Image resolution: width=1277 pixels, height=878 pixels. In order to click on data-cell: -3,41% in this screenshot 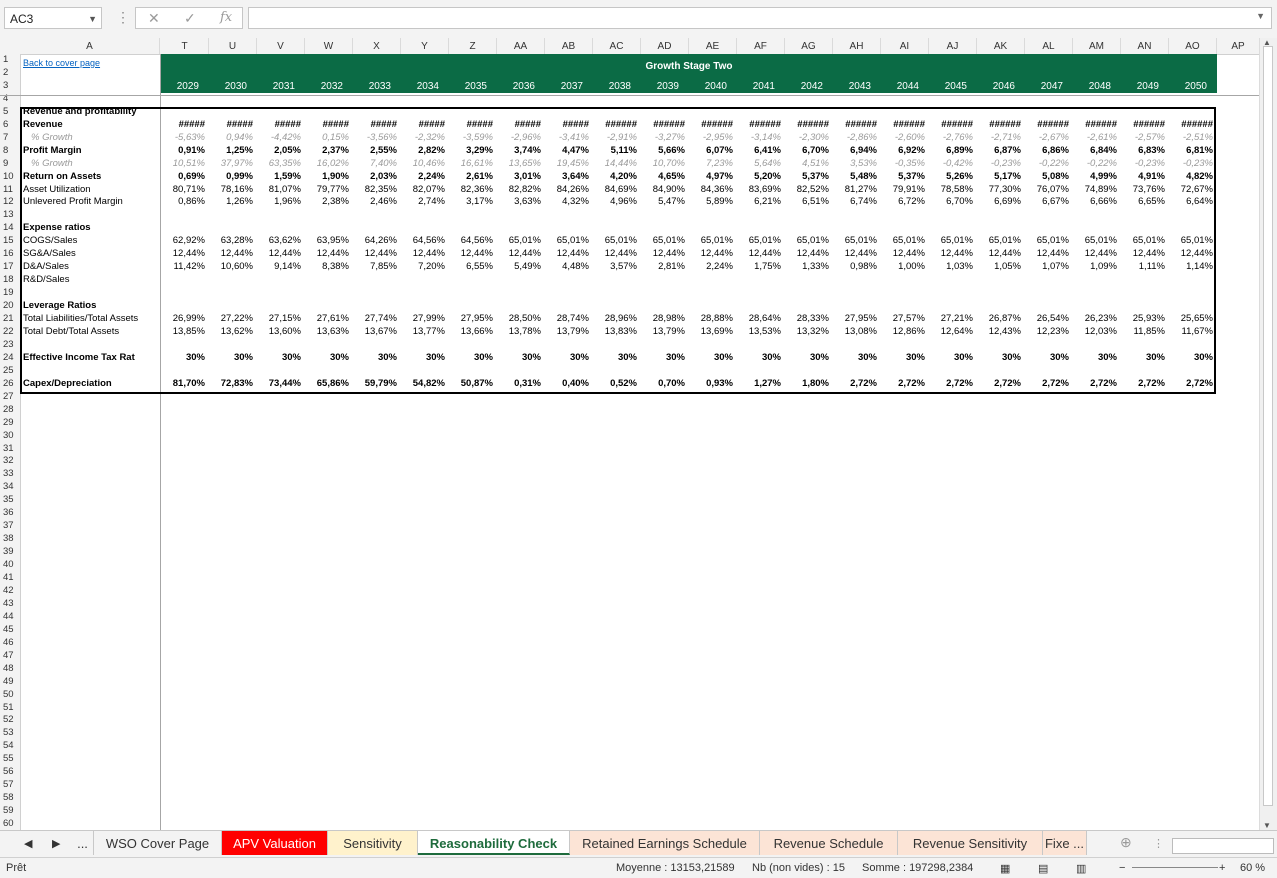, I will do `click(567, 137)`.